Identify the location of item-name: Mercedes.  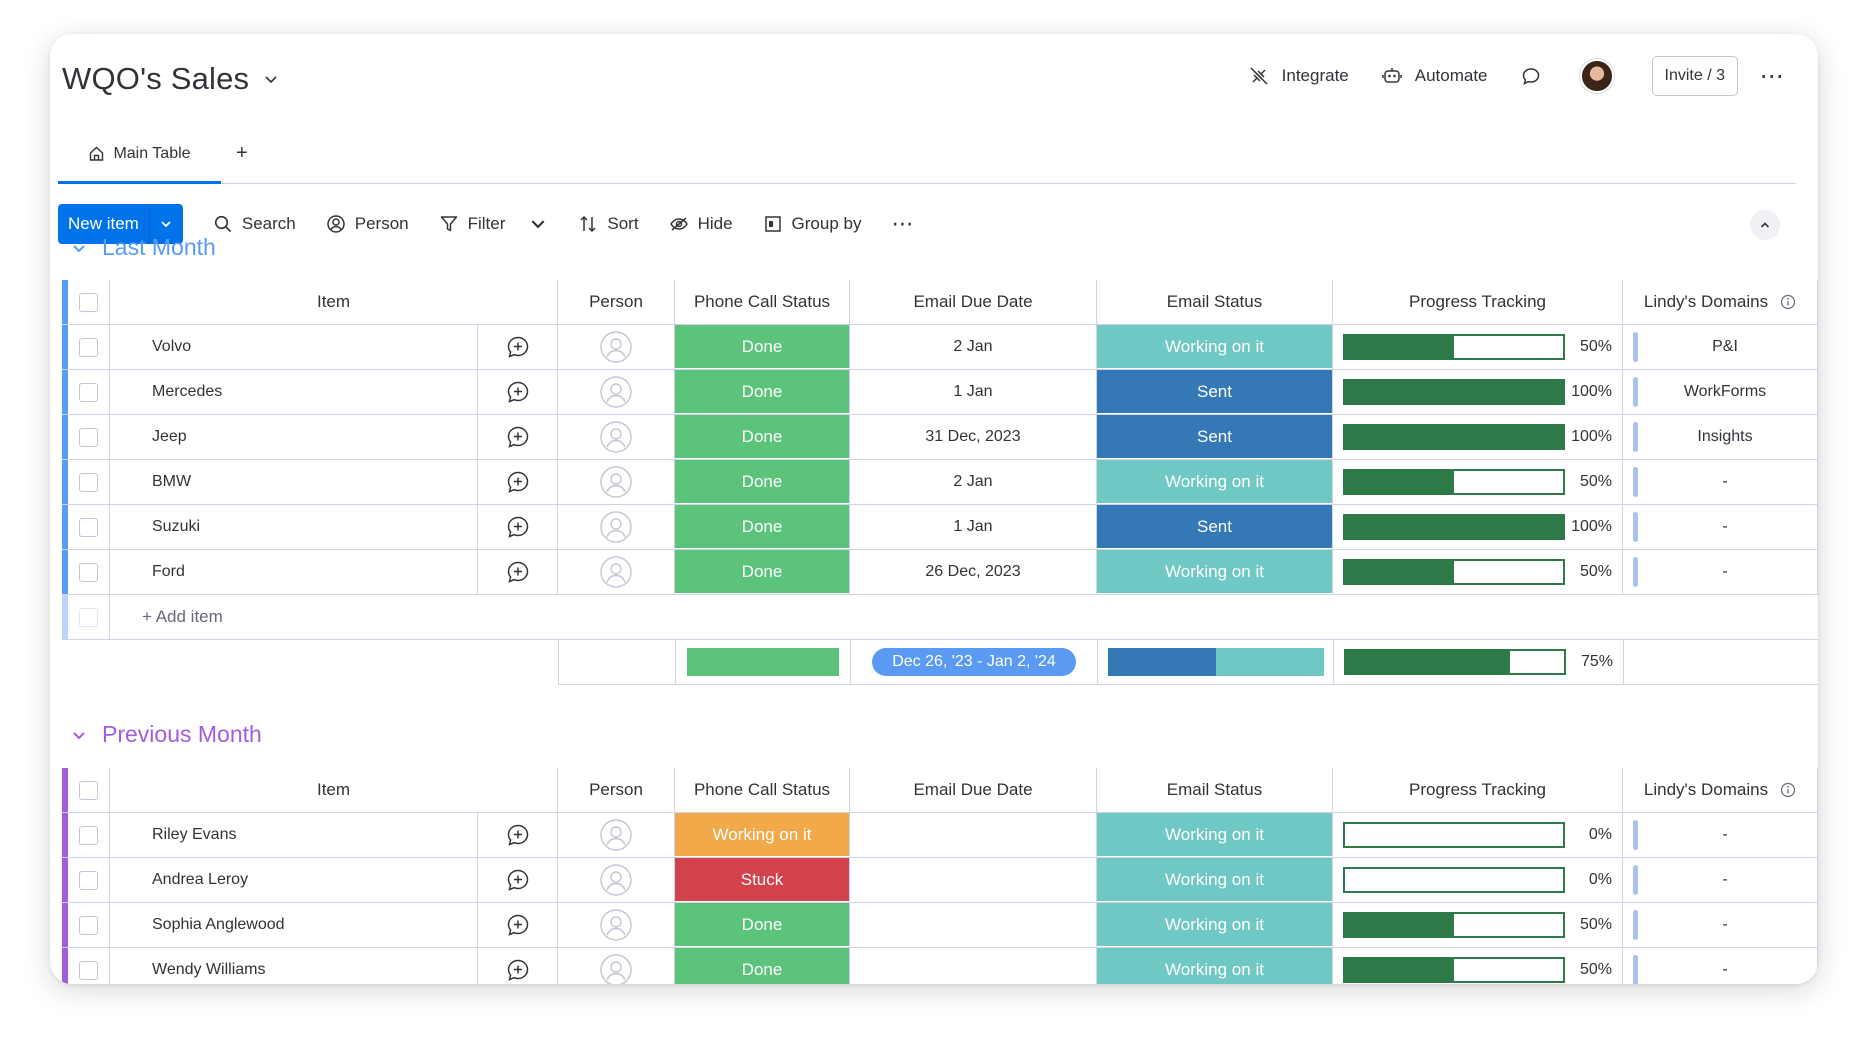
(187, 392).